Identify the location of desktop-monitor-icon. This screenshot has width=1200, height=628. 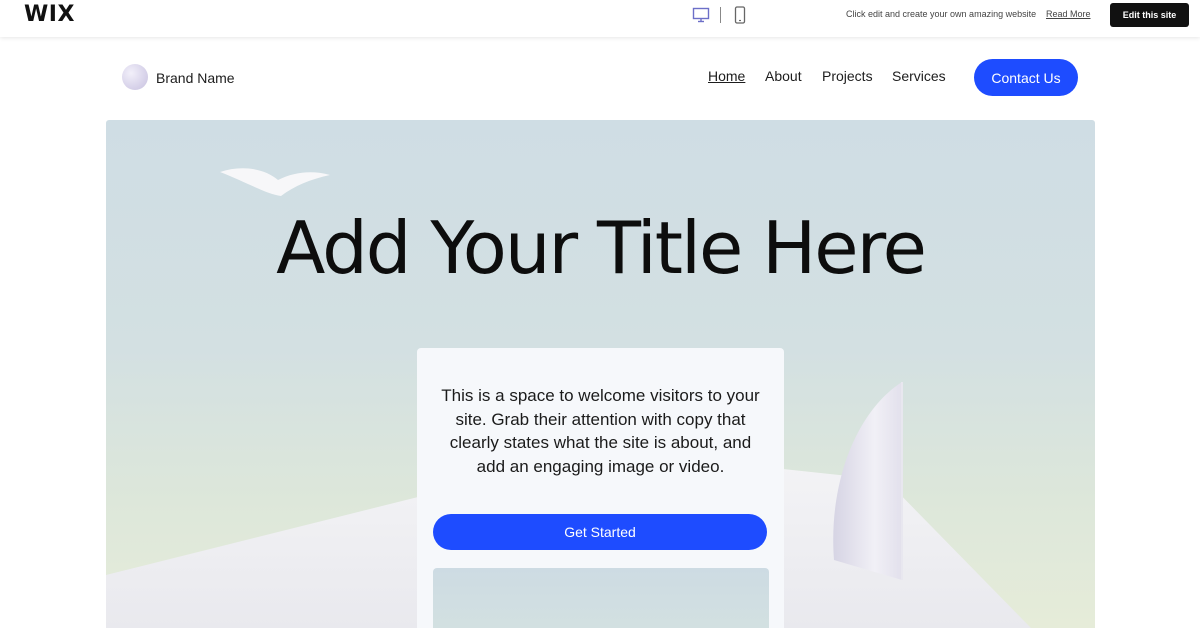
(701, 15).